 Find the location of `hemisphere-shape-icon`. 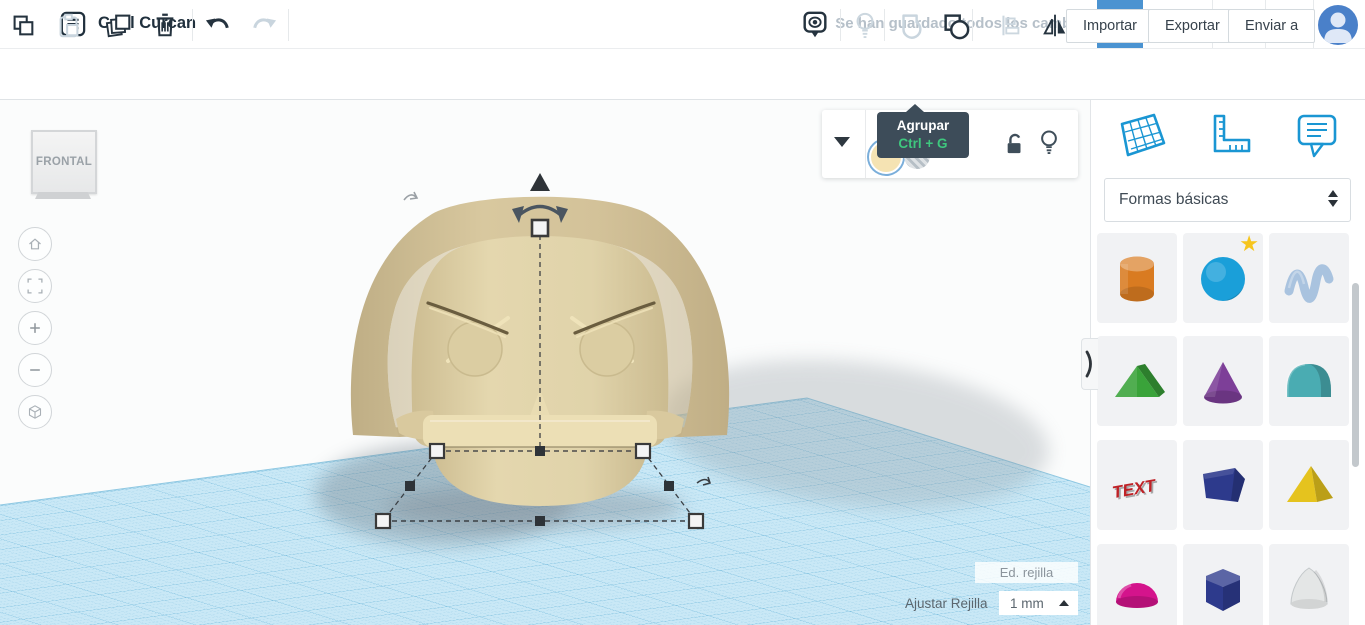

hemisphere-shape-icon is located at coordinates (1137, 589).